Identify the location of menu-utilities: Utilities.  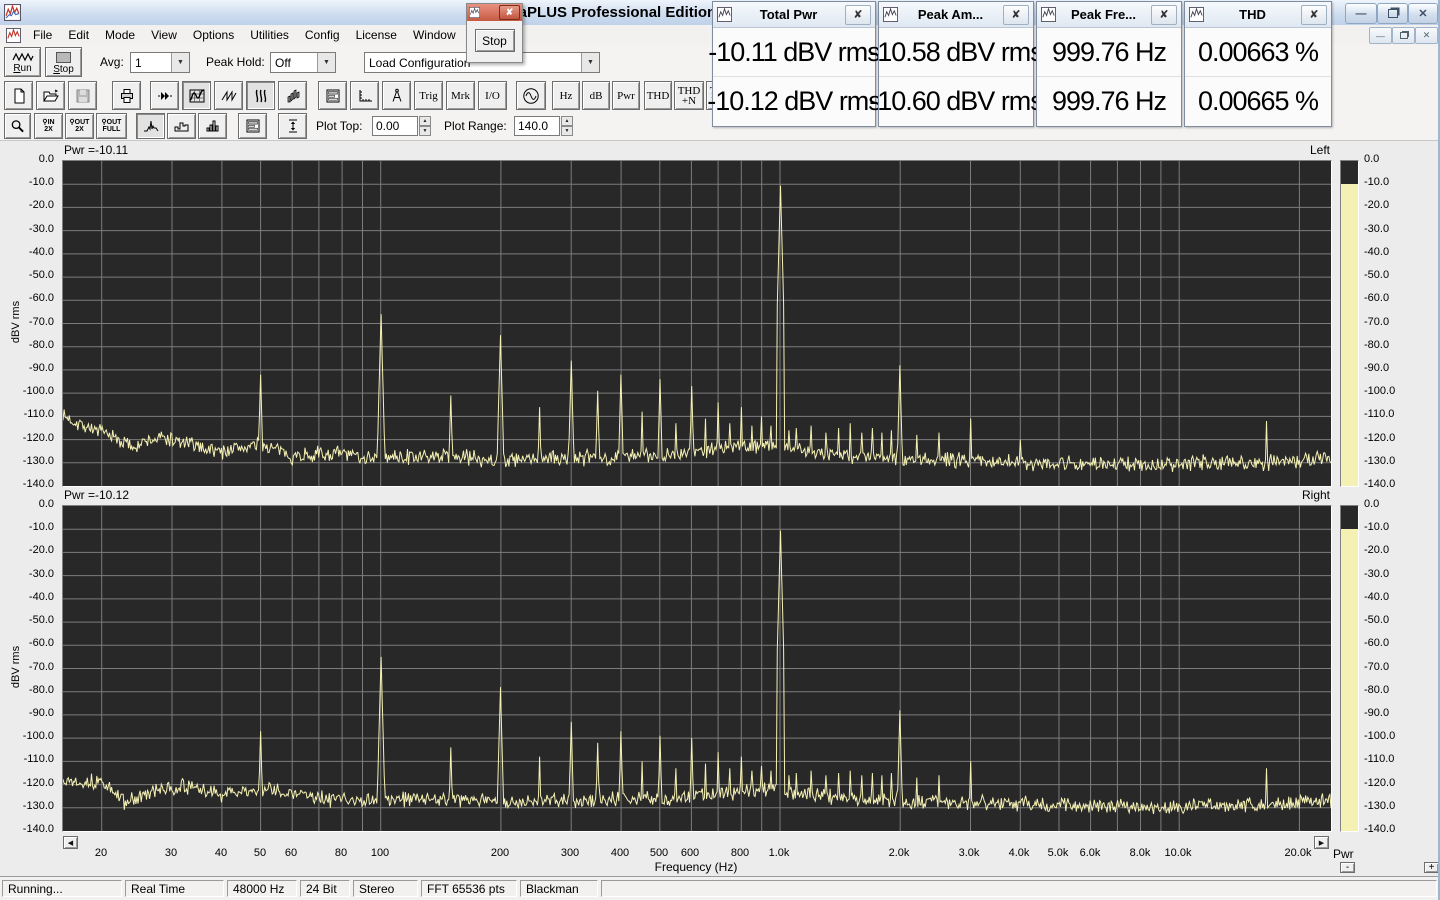
(269, 35).